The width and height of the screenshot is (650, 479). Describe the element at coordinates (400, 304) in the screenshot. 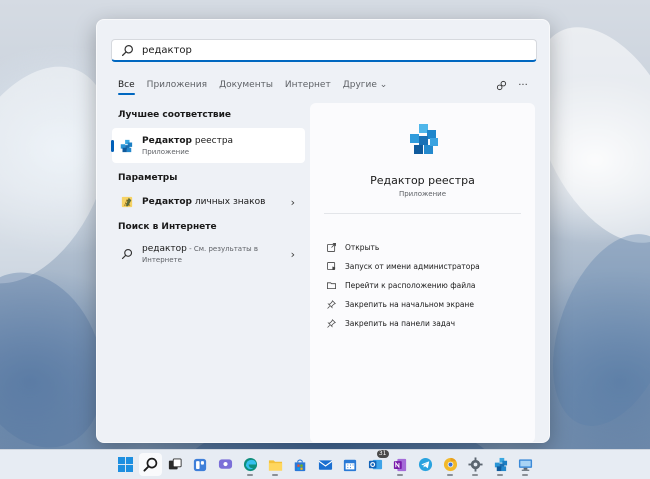

I see `action-pin-to-start: Закрепить на начальном экране` at that location.